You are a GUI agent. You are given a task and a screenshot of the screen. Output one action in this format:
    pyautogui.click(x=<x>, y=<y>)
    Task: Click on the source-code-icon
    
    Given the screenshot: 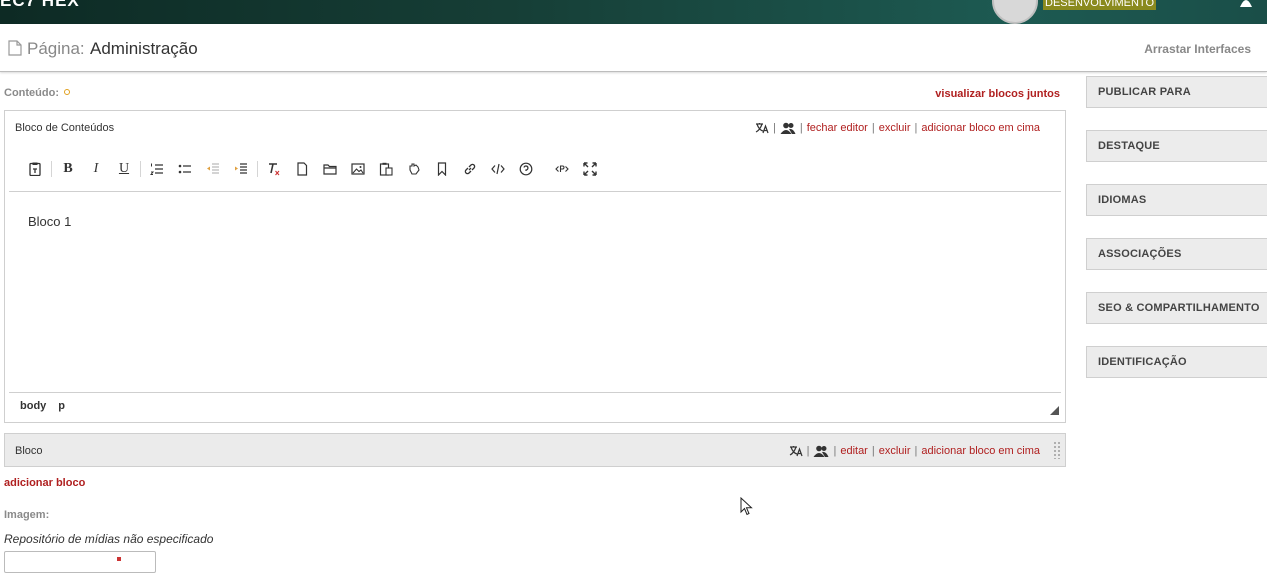 What is the action you would take?
    pyautogui.click(x=498, y=169)
    